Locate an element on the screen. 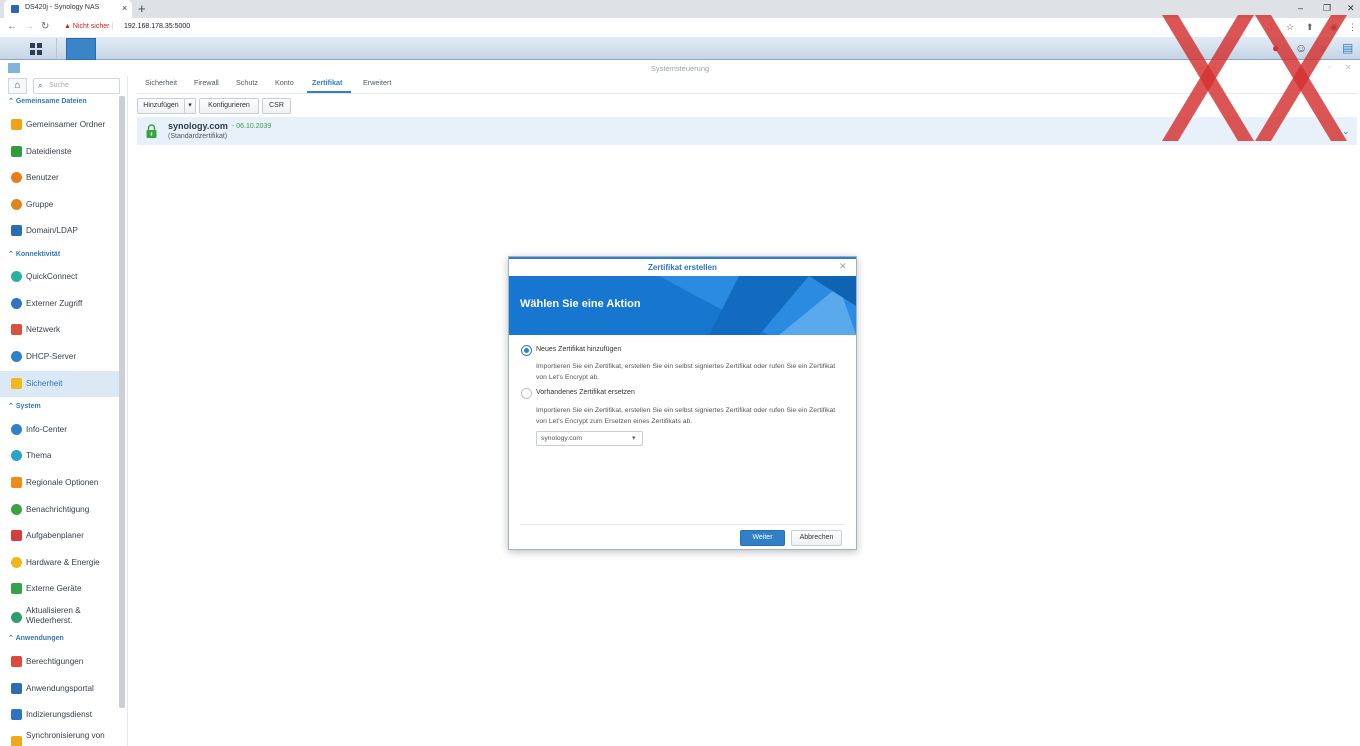  insecure-label: Nicht sicher is located at coordinates (91, 26).